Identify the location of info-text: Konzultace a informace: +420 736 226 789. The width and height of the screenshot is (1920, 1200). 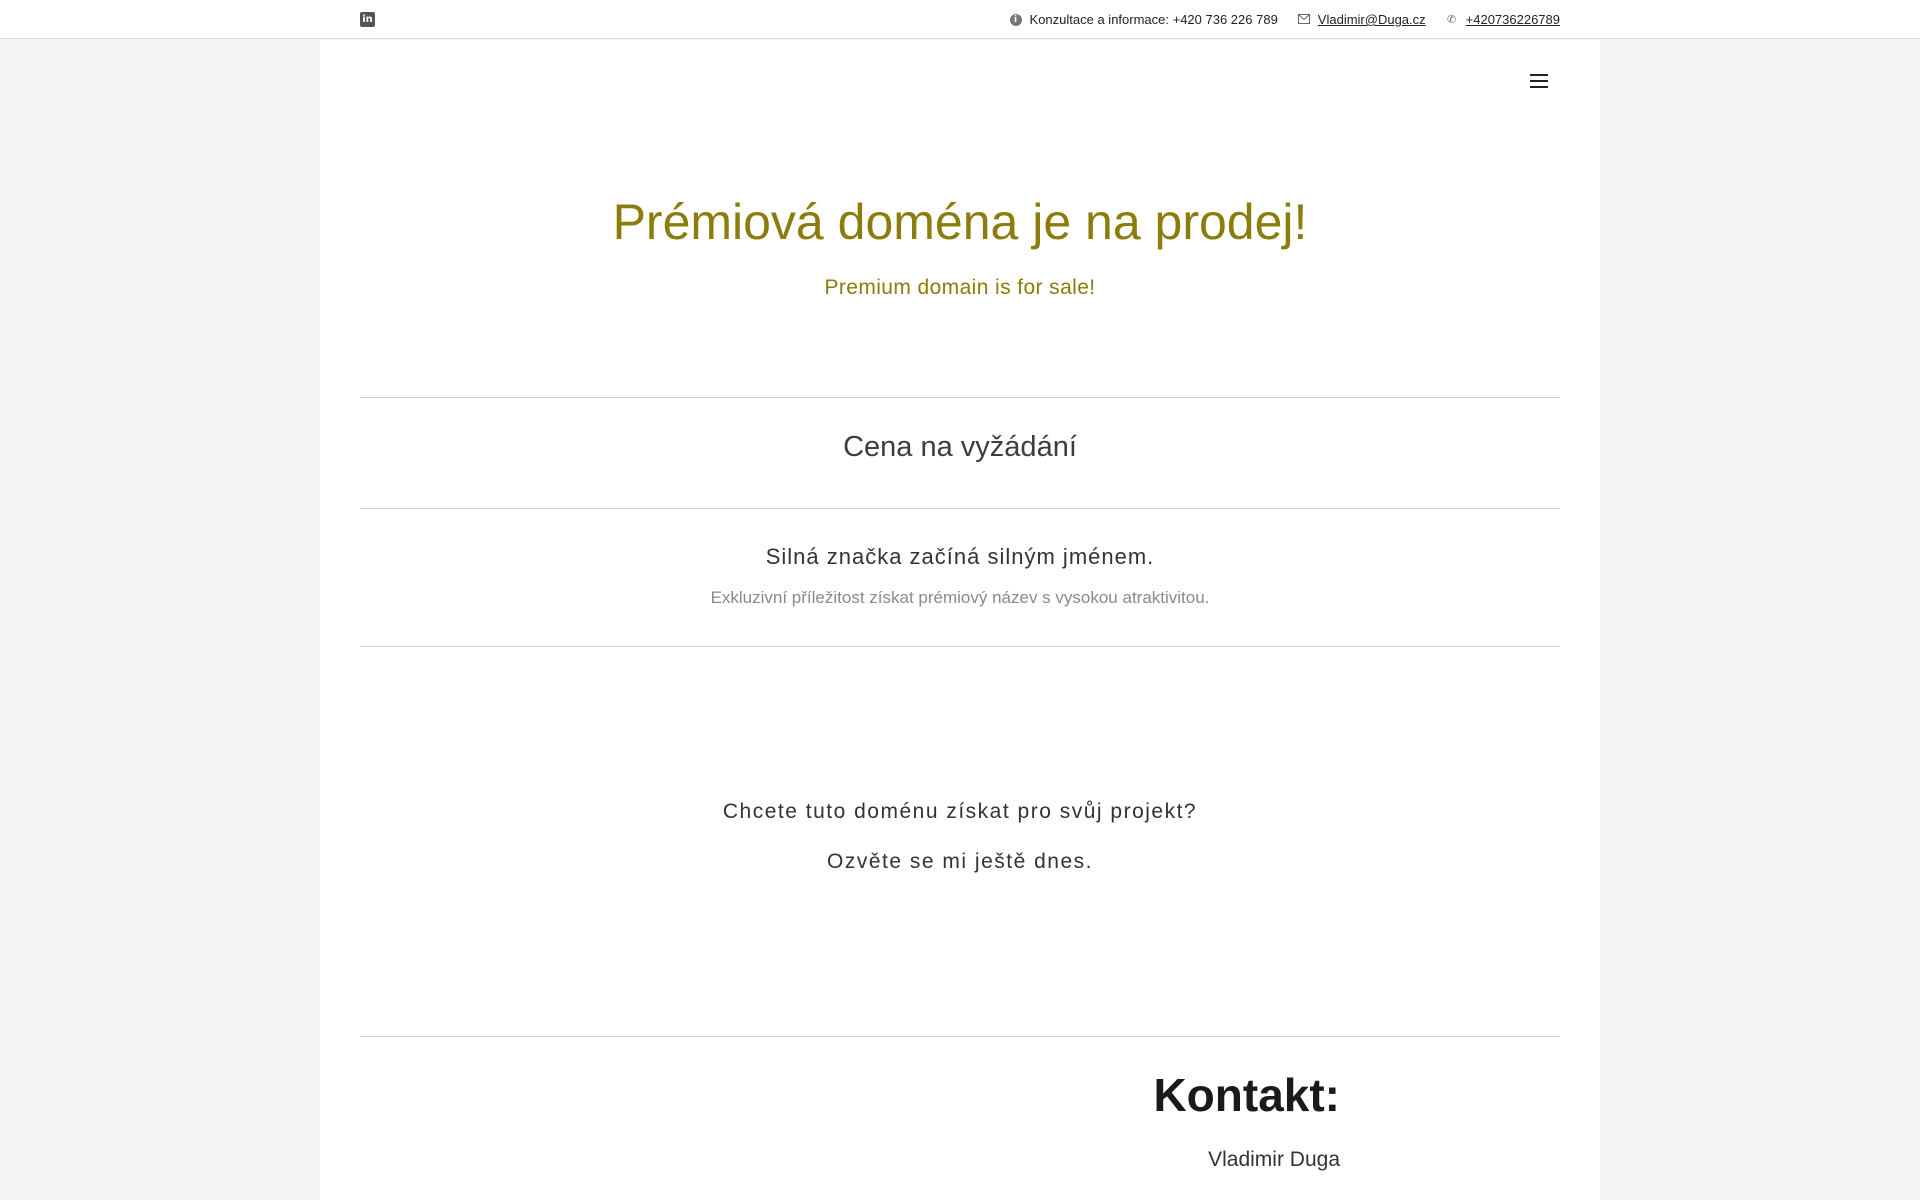
(1153, 19).